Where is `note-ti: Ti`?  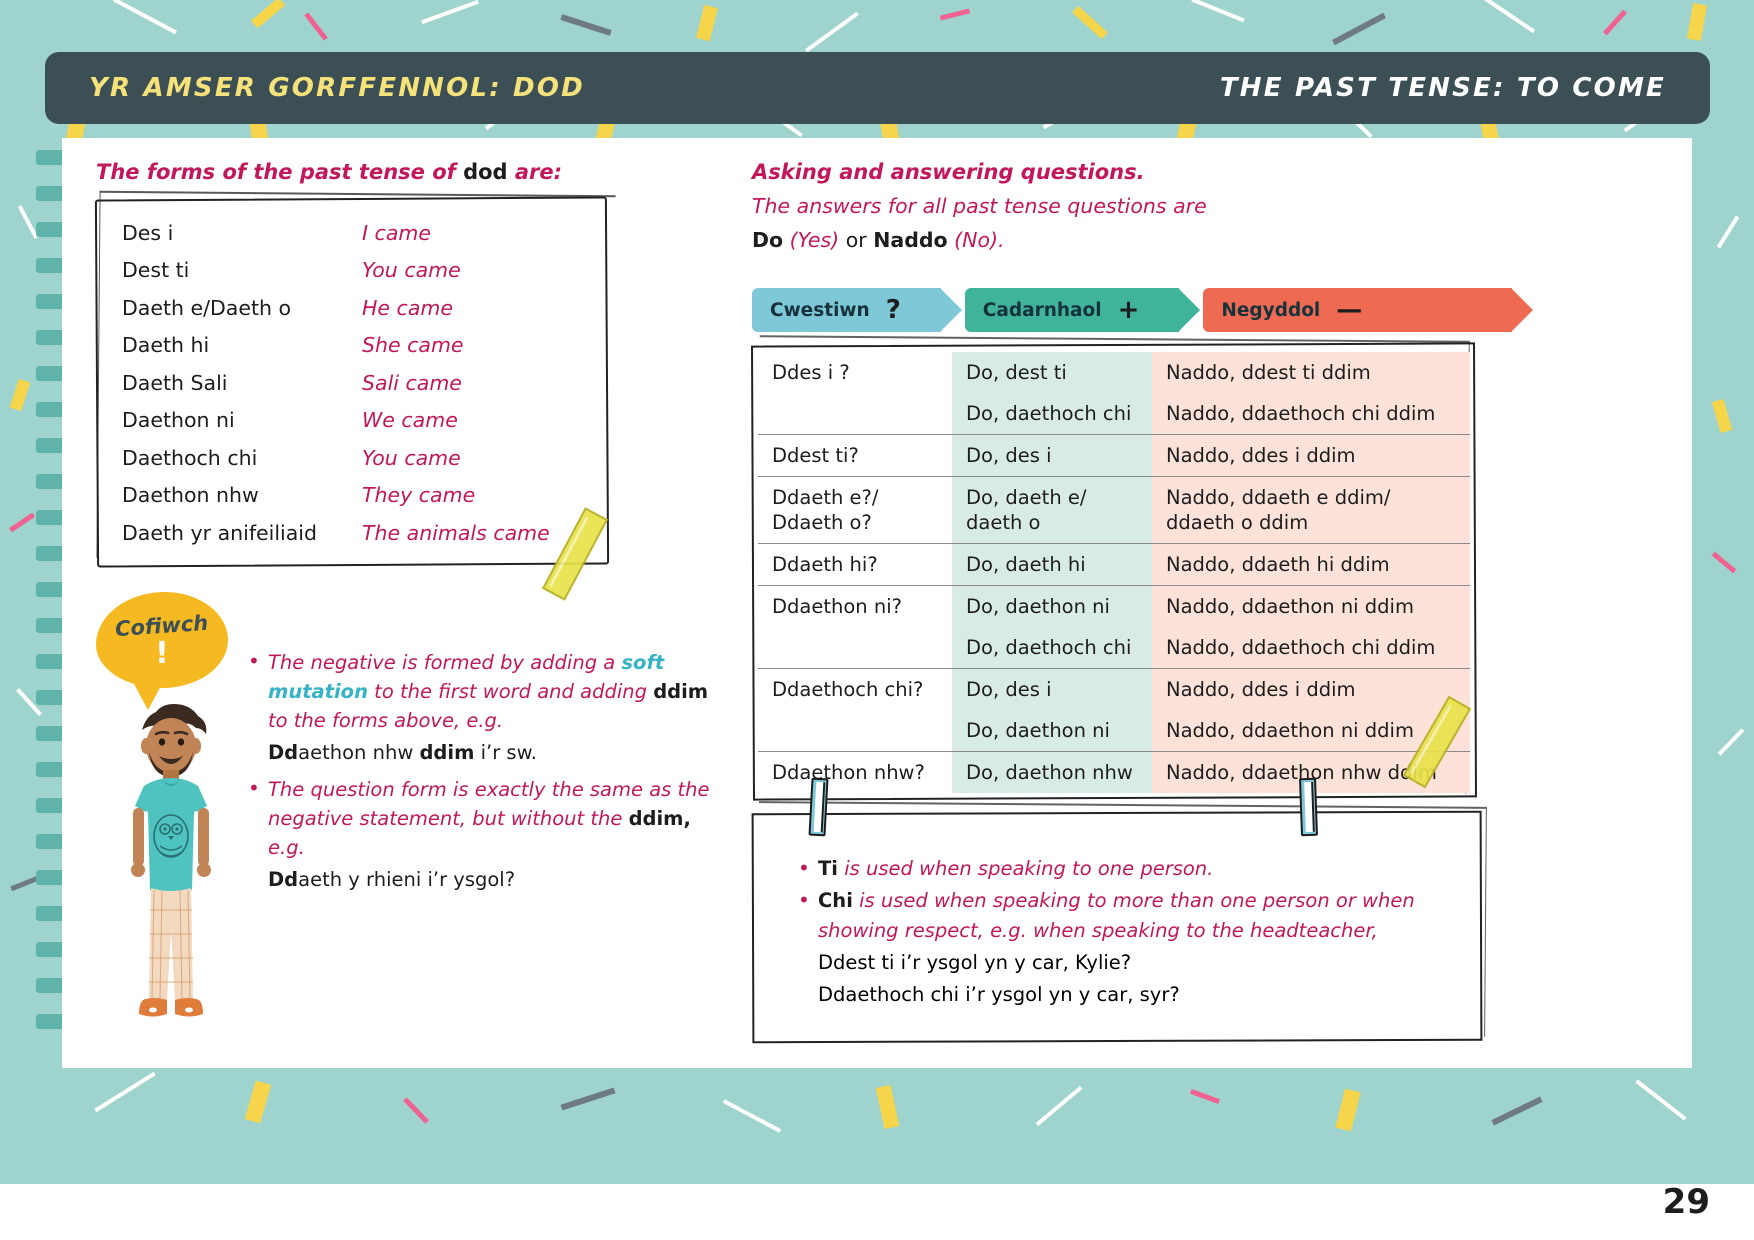
note-ti: Ti is located at coordinates (828, 868).